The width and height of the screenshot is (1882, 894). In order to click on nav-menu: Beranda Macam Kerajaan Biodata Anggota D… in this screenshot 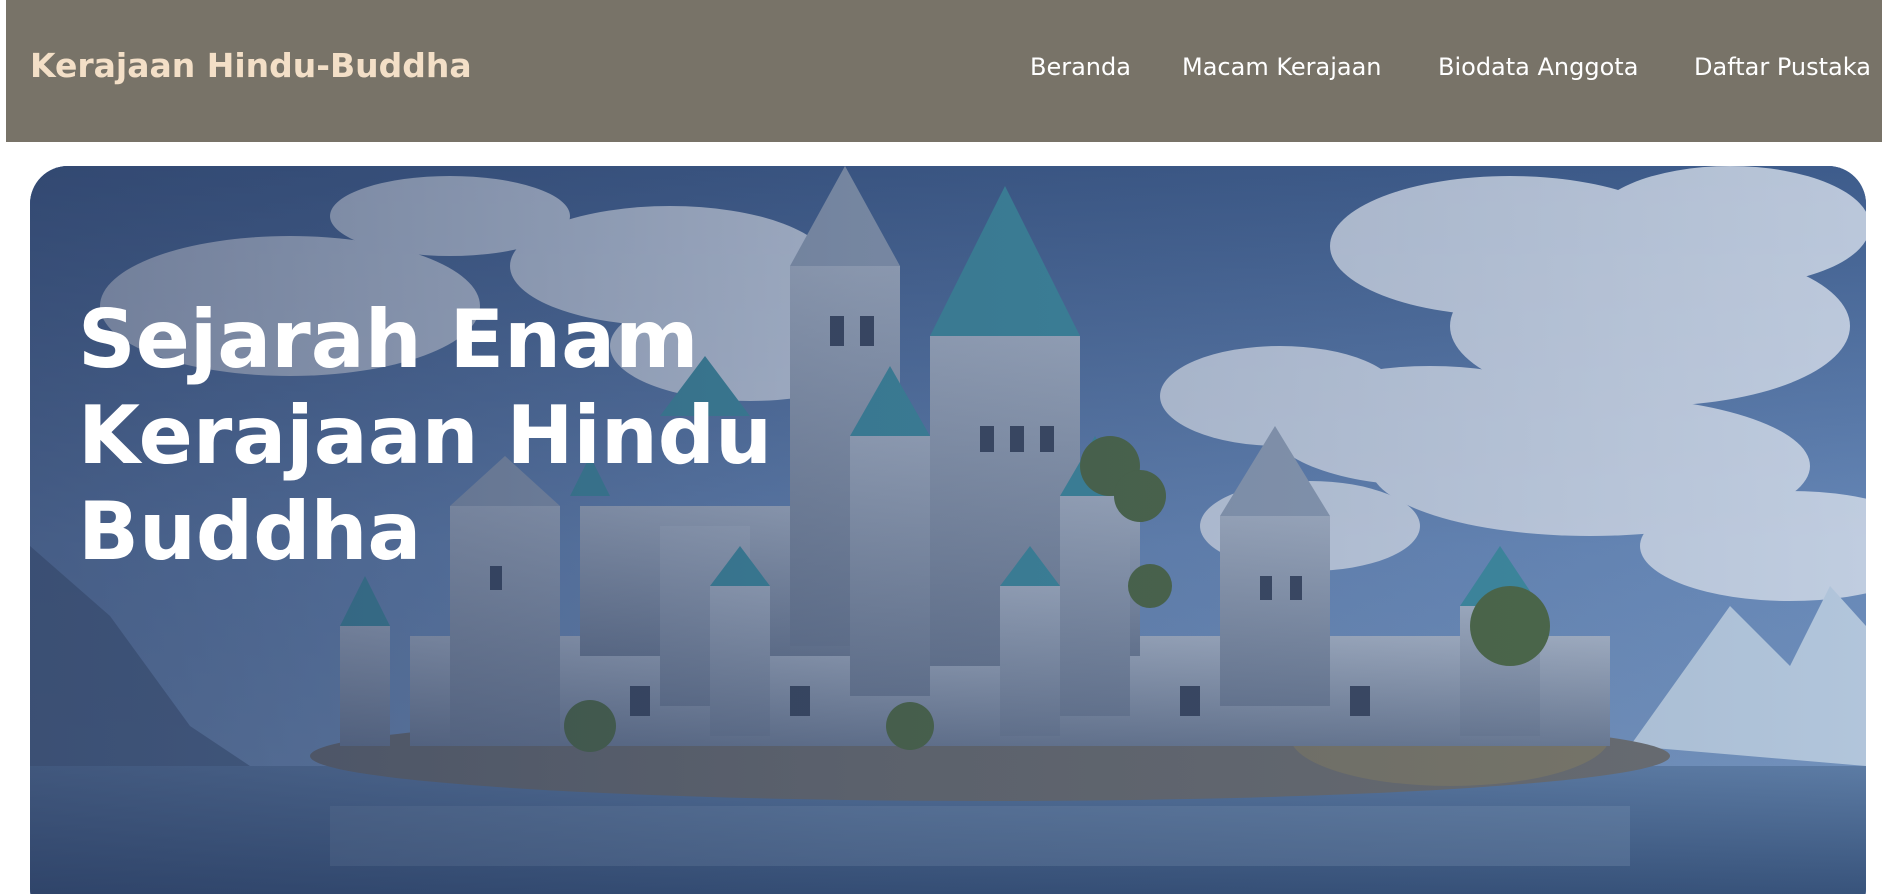, I will do `click(1452, 67)`.